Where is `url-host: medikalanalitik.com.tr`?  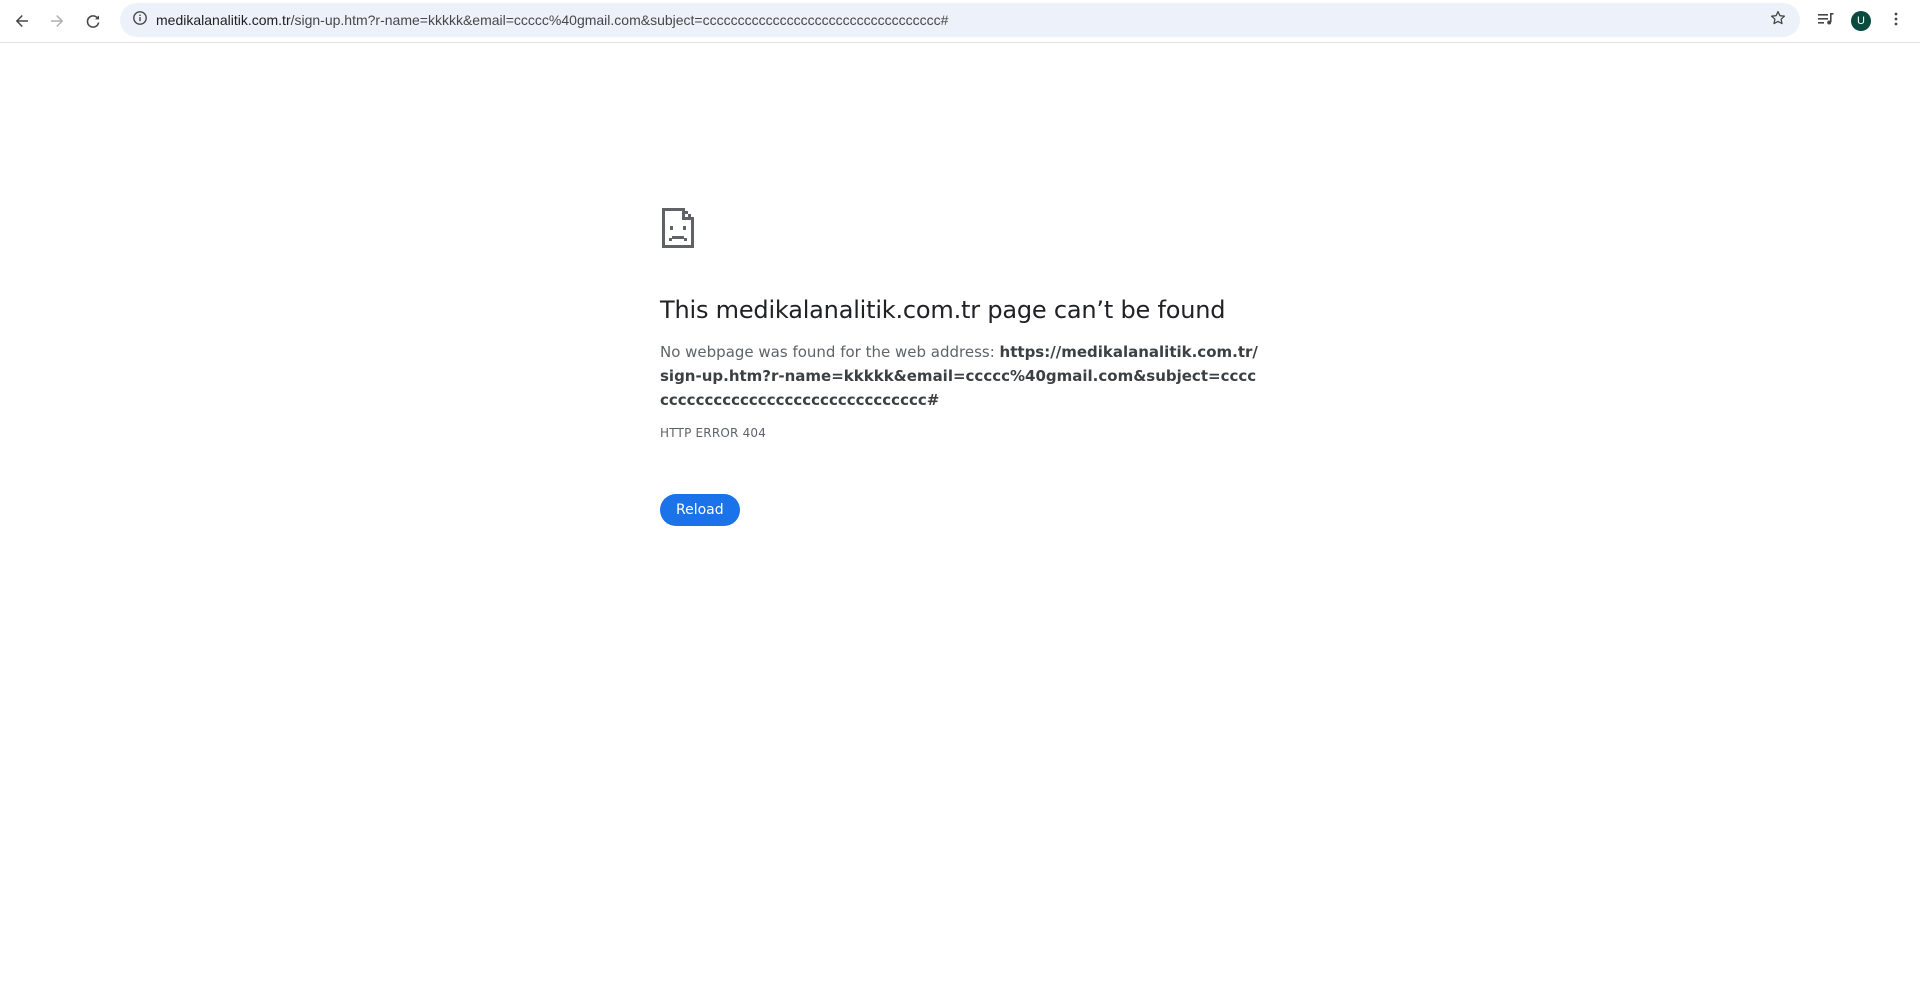
url-host: medikalanalitik.com.tr is located at coordinates (223, 20).